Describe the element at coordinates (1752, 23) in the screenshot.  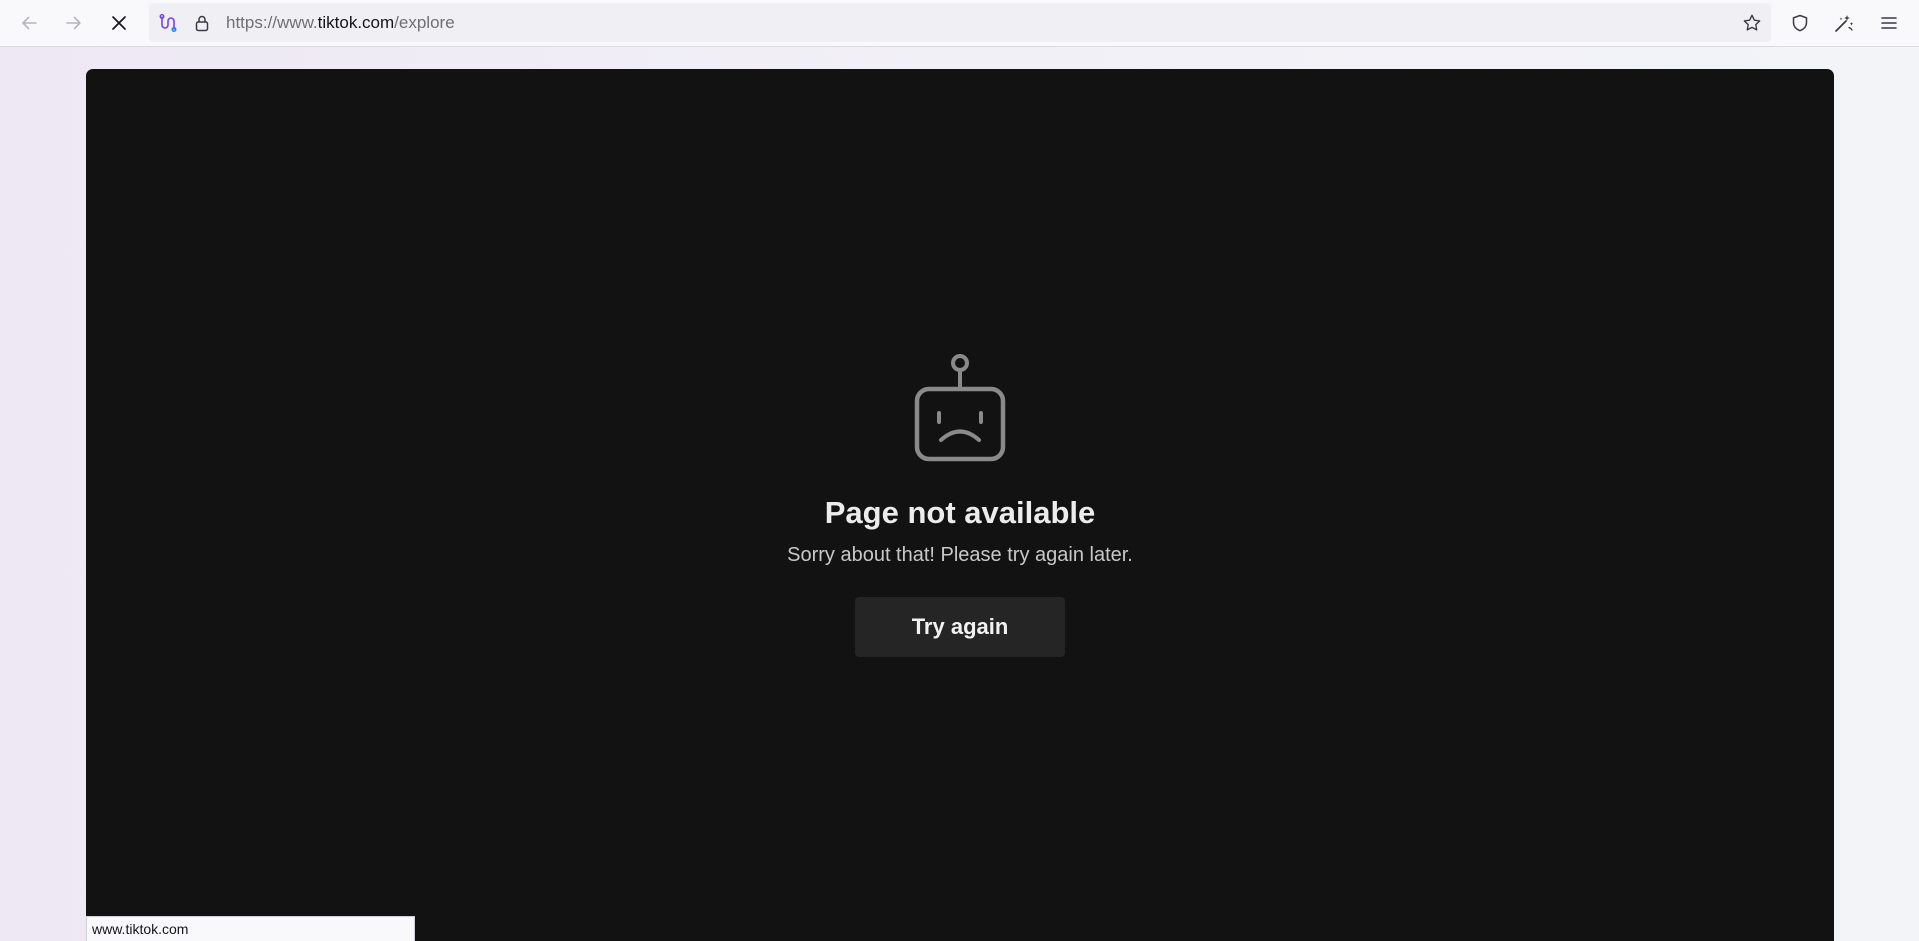
I see `bookmark-star-icon` at that location.